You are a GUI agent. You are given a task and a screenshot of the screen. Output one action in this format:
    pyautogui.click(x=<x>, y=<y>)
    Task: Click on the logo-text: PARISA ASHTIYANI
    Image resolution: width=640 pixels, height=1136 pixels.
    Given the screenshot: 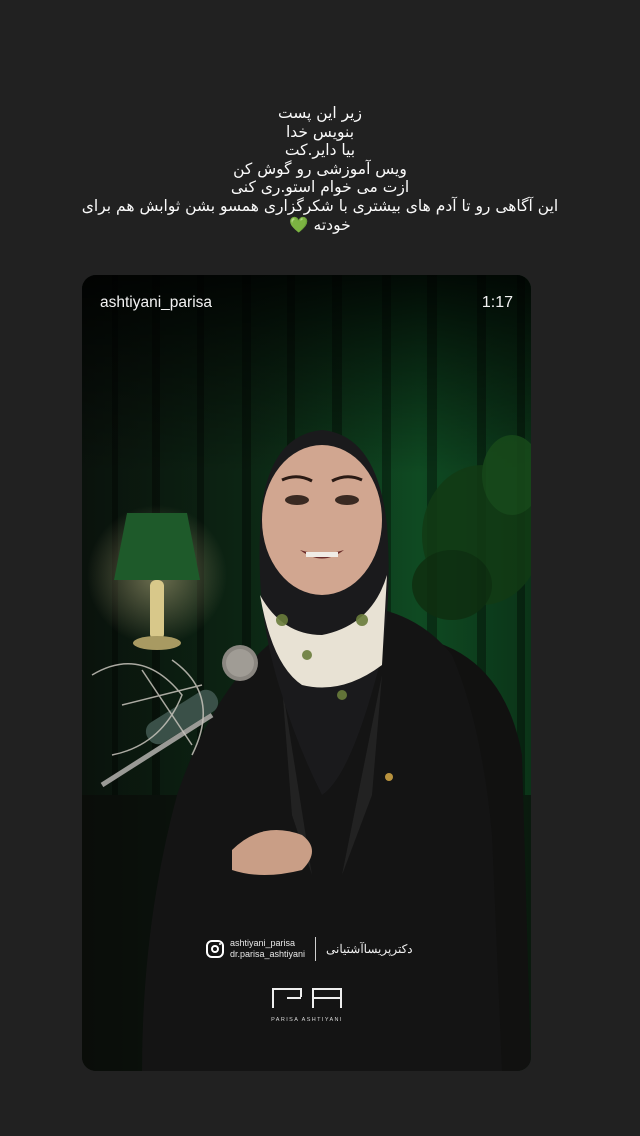 What is the action you would take?
    pyautogui.click(x=307, y=1020)
    